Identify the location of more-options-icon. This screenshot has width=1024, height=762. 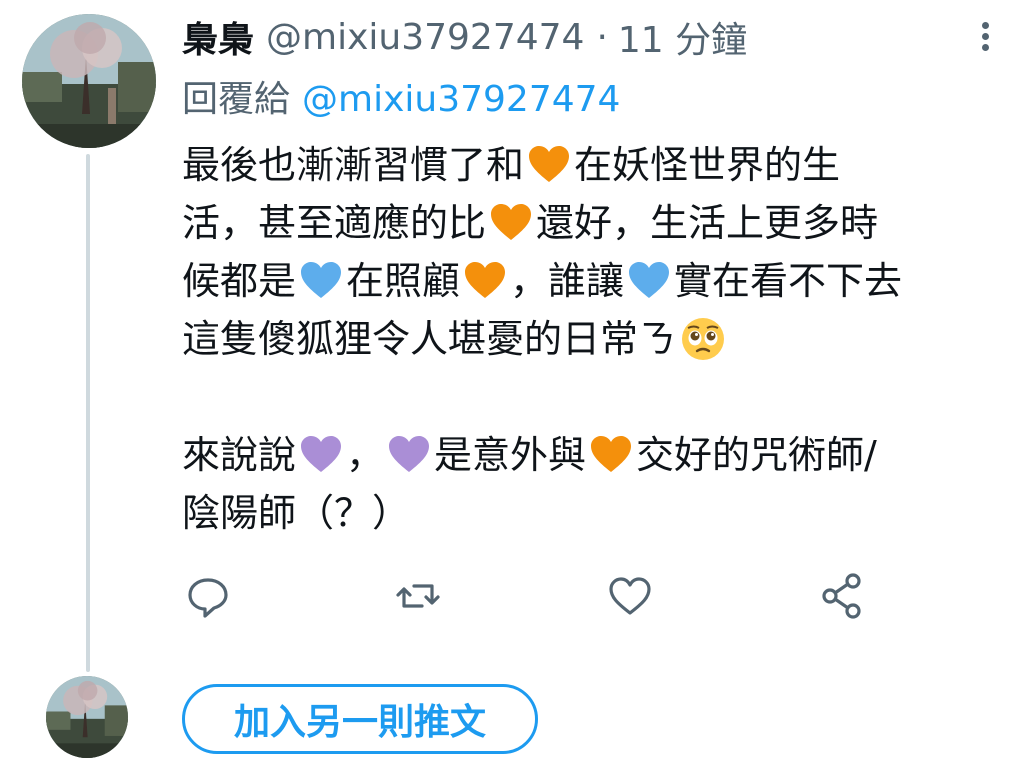
(985, 25).